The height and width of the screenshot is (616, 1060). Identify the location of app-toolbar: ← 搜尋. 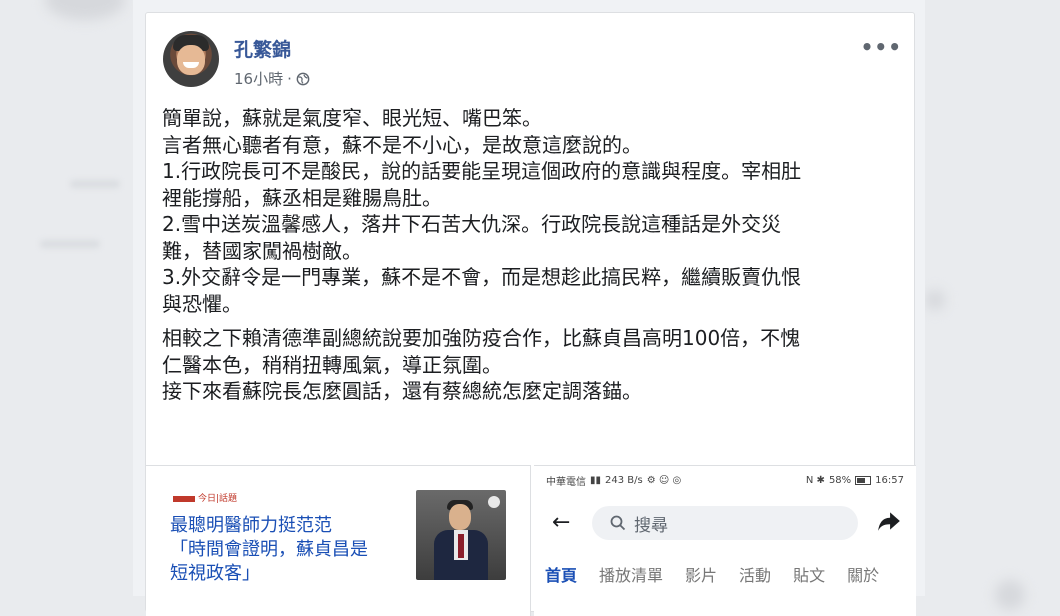
(725, 523).